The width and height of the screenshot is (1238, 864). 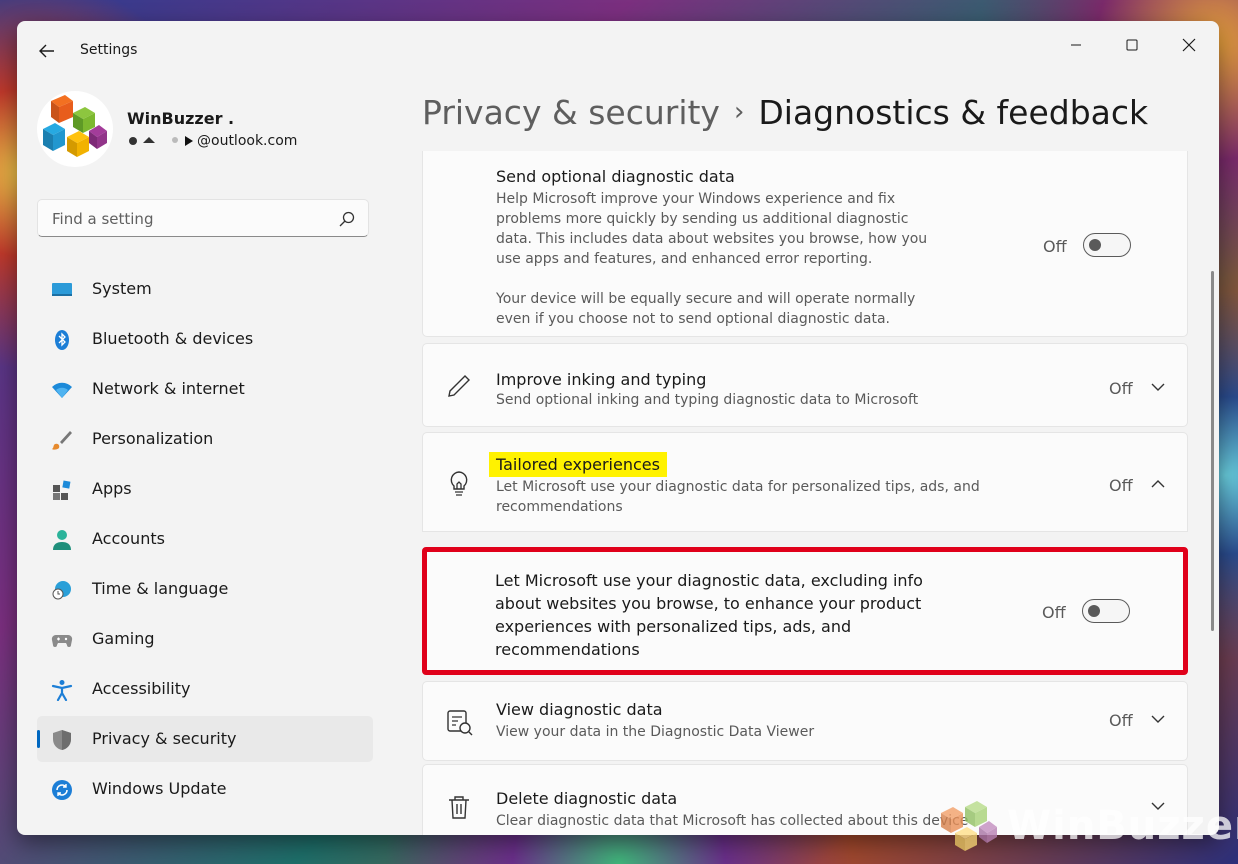 I want to click on title-bar: Settings, so click(x=618, y=51).